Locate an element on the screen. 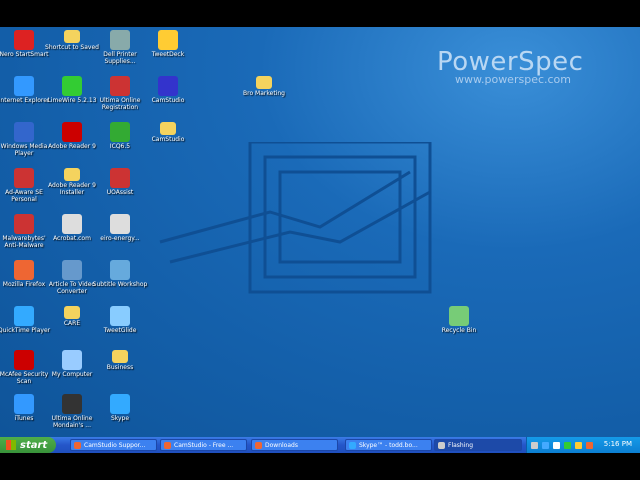 The width and height of the screenshot is (640, 480). desktop-icon-label: Bro Marketing is located at coordinates (264, 93).